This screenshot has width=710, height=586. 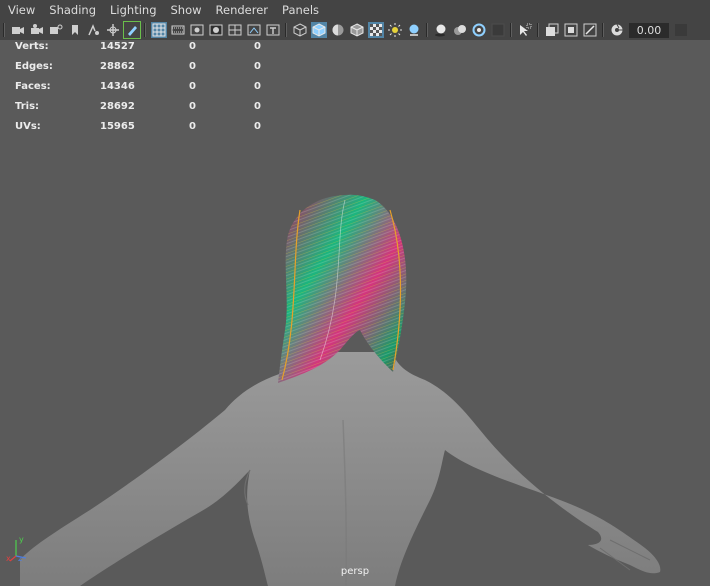 I want to click on camera-name-label: persp, so click(x=355, y=571).